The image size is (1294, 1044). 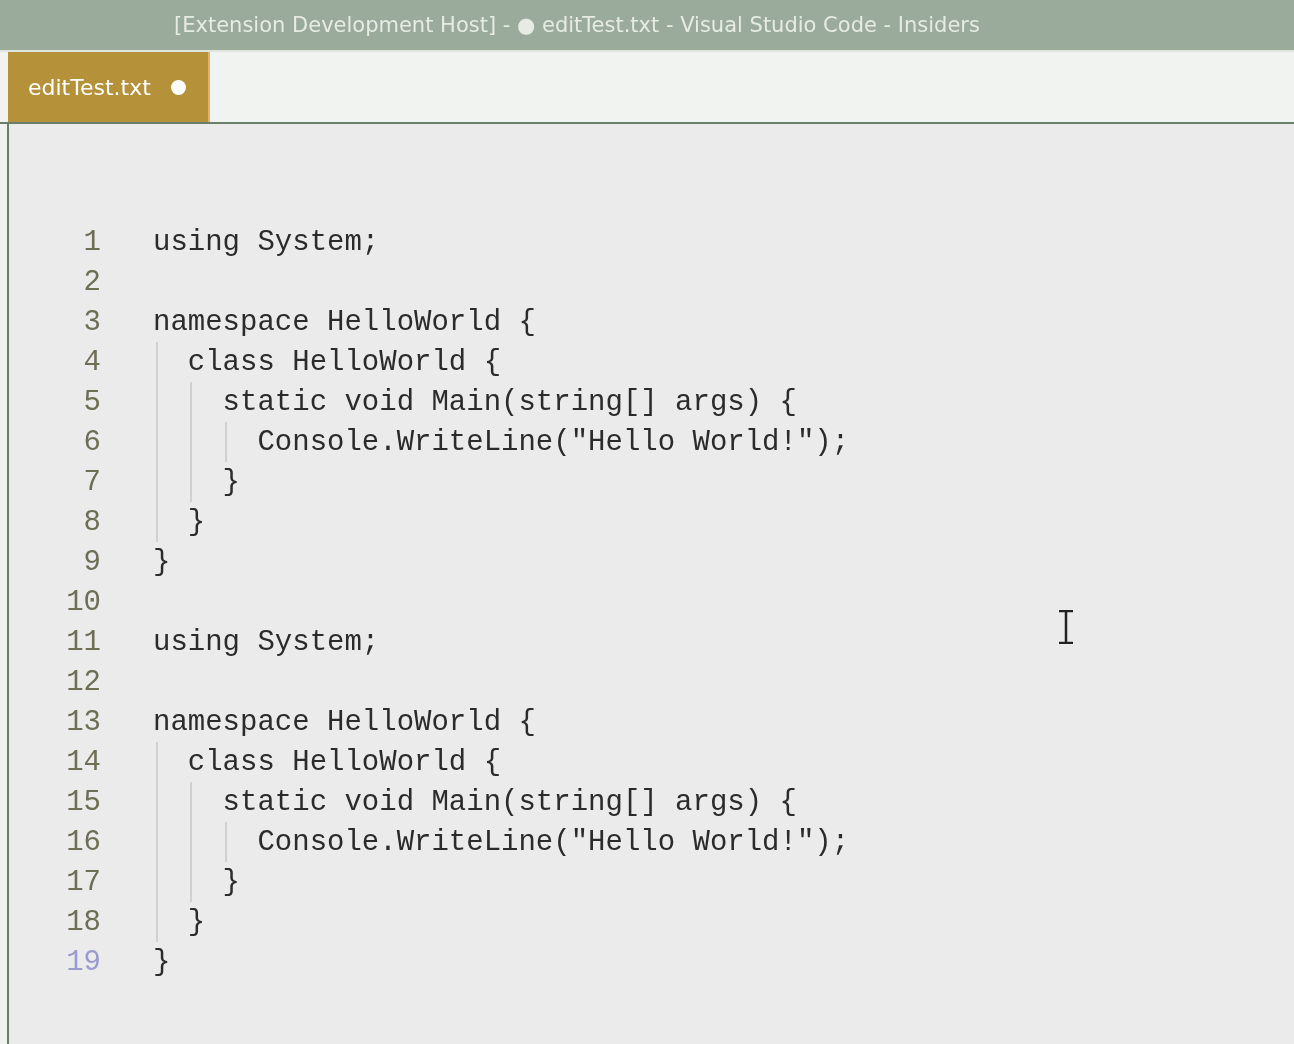 What do you see at coordinates (91, 482) in the screenshot?
I see `line-number: 7` at bounding box center [91, 482].